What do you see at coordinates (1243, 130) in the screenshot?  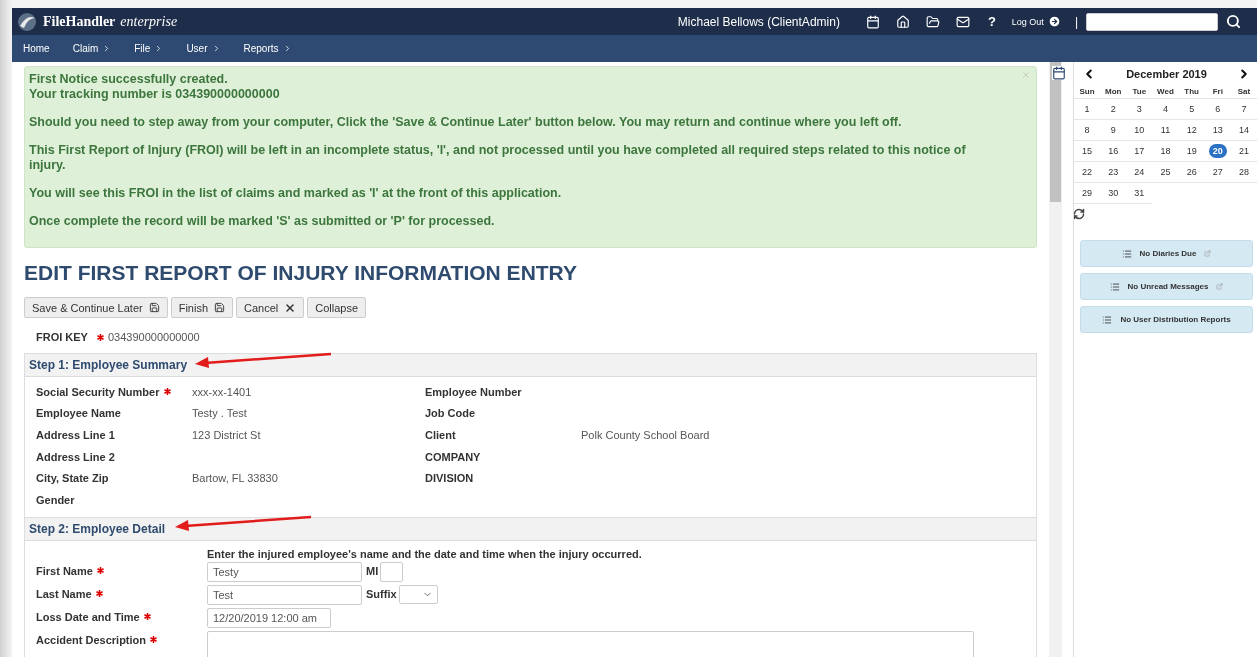 I see `calendar-day: 14` at bounding box center [1243, 130].